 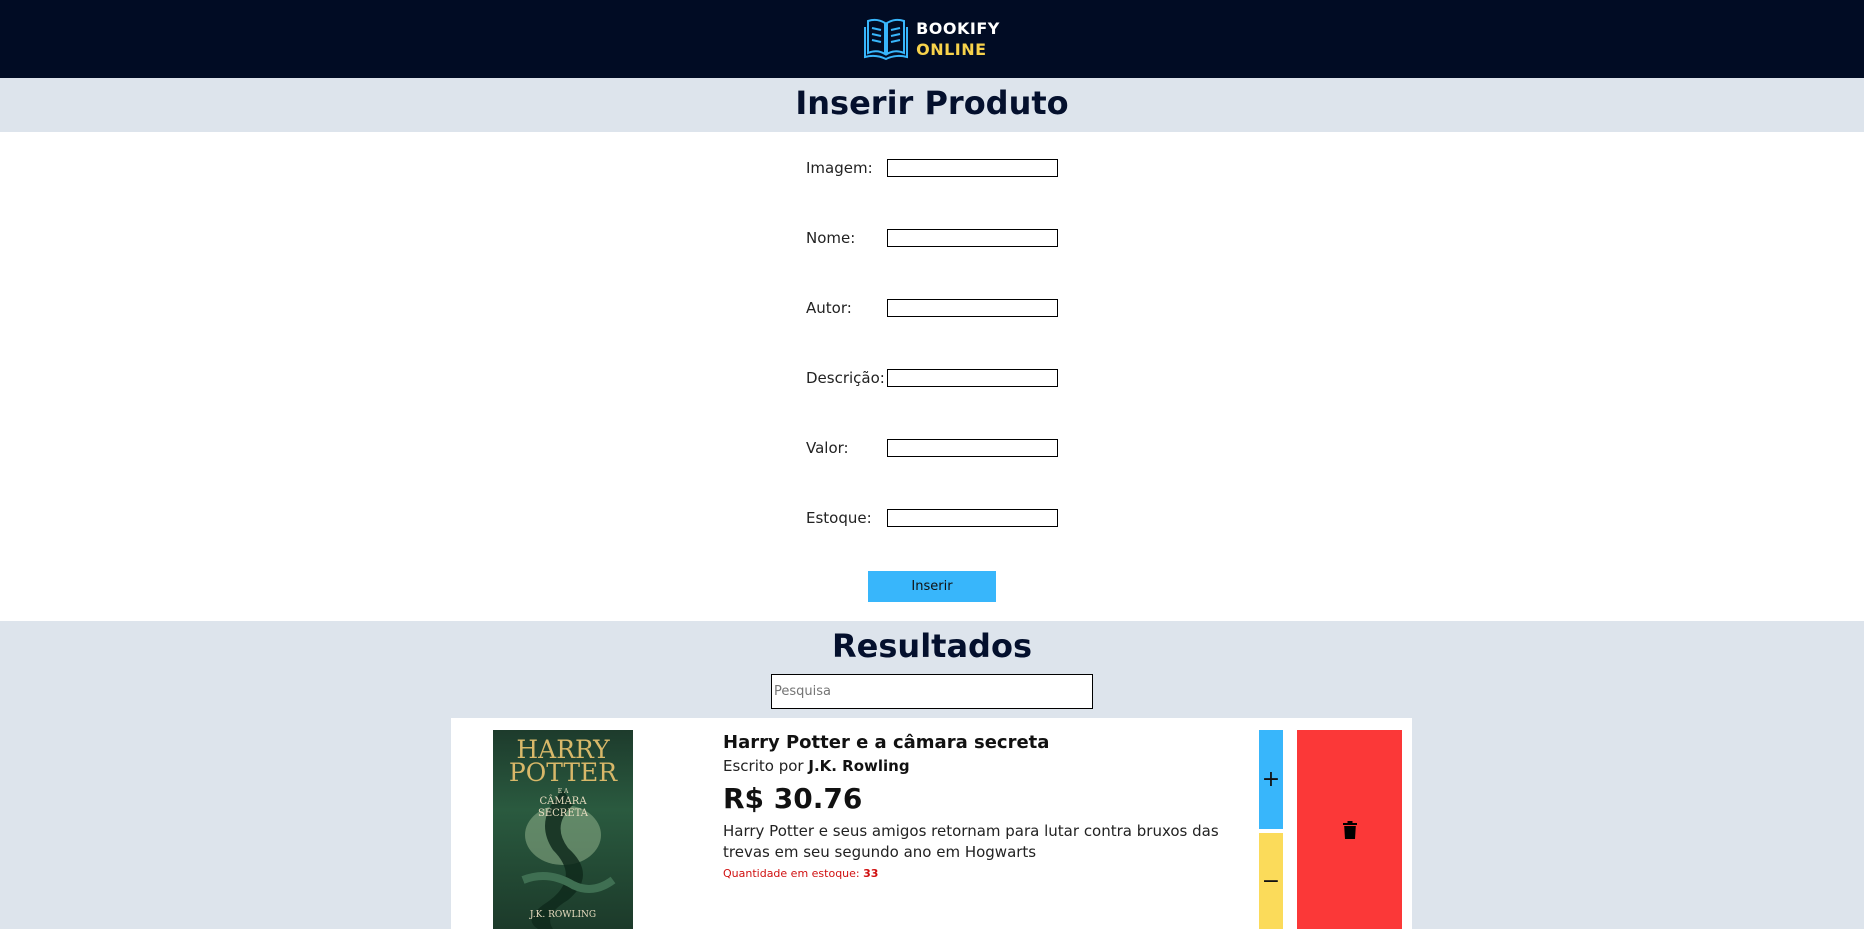 I want to click on description-label: Descrição:, so click(x=845, y=378).